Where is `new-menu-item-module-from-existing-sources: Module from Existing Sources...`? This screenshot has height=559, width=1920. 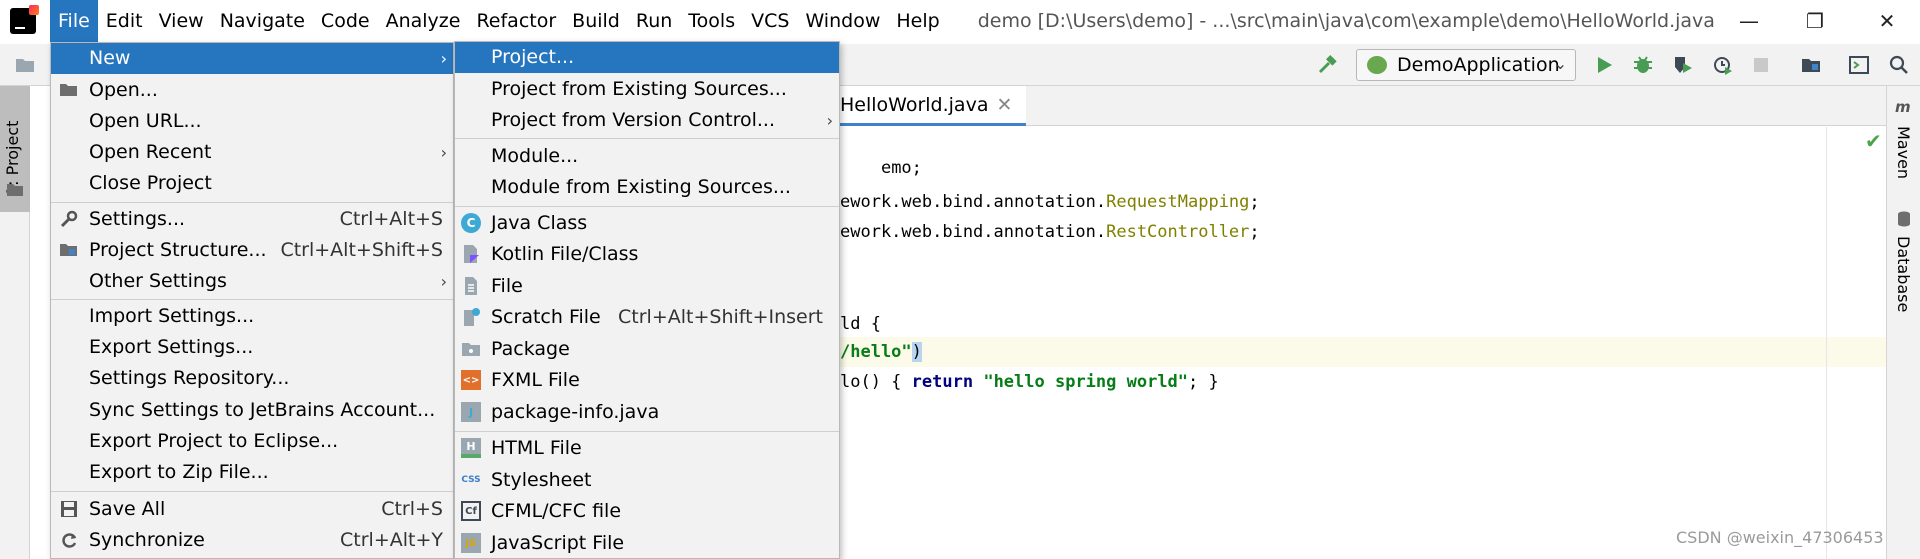 new-menu-item-module-from-existing-sources: Module from Existing Sources... is located at coordinates (647, 187).